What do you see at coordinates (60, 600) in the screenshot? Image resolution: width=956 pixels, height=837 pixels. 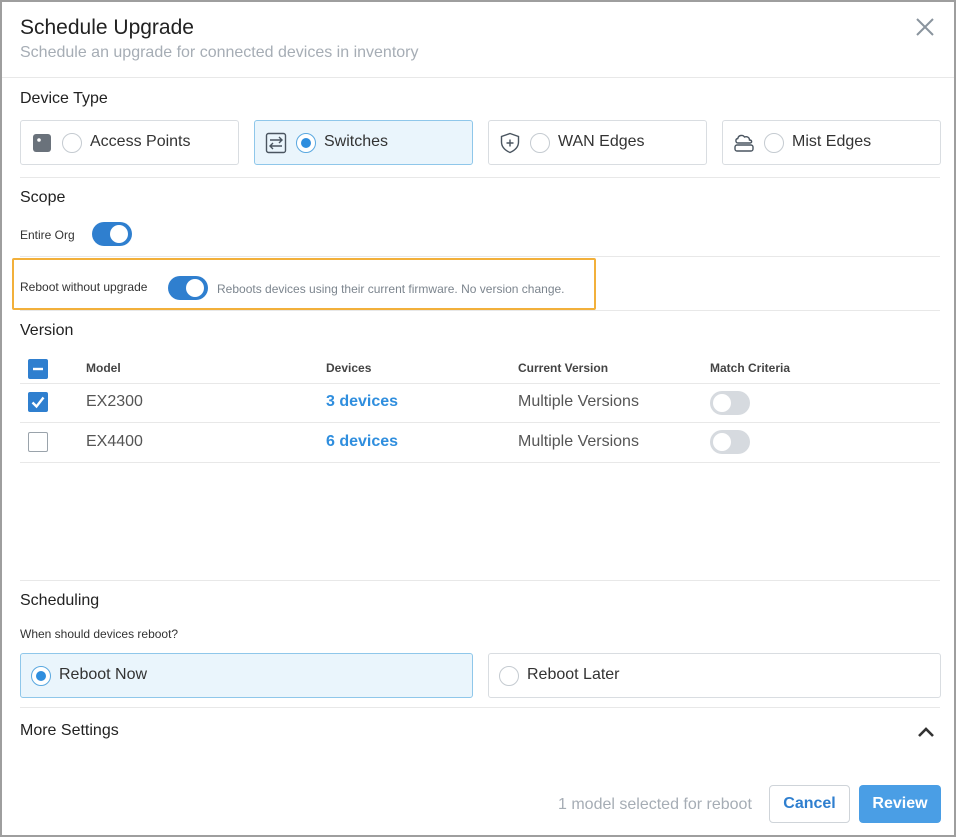 I see `scheduling-title: Scheduling` at bounding box center [60, 600].